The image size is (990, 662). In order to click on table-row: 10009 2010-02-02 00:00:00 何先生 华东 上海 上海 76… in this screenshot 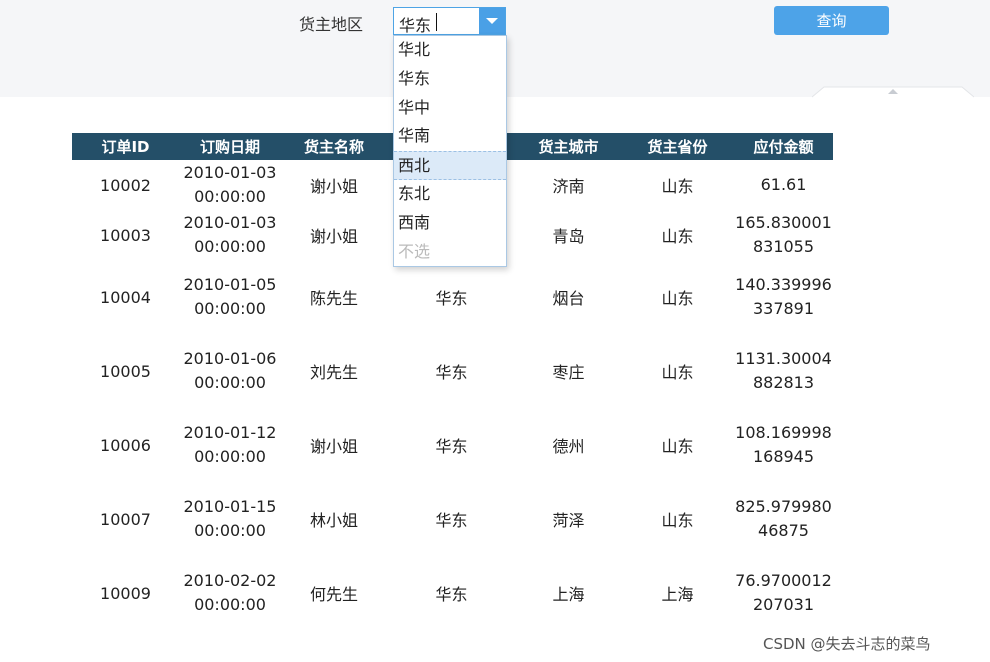, I will do `click(452, 593)`.